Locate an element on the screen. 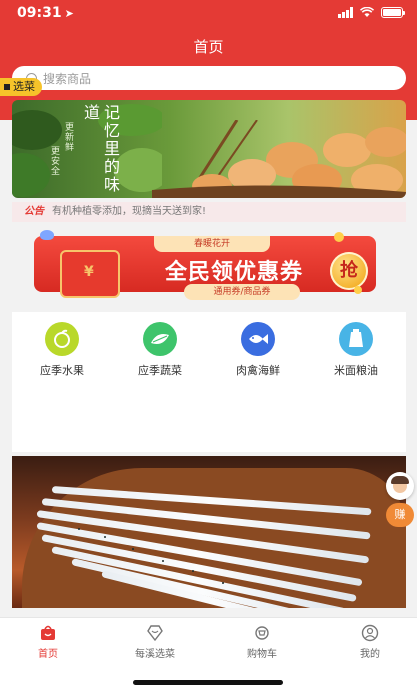 The height and width of the screenshot is (695, 417). avatar-hair is located at coordinates (400, 480).